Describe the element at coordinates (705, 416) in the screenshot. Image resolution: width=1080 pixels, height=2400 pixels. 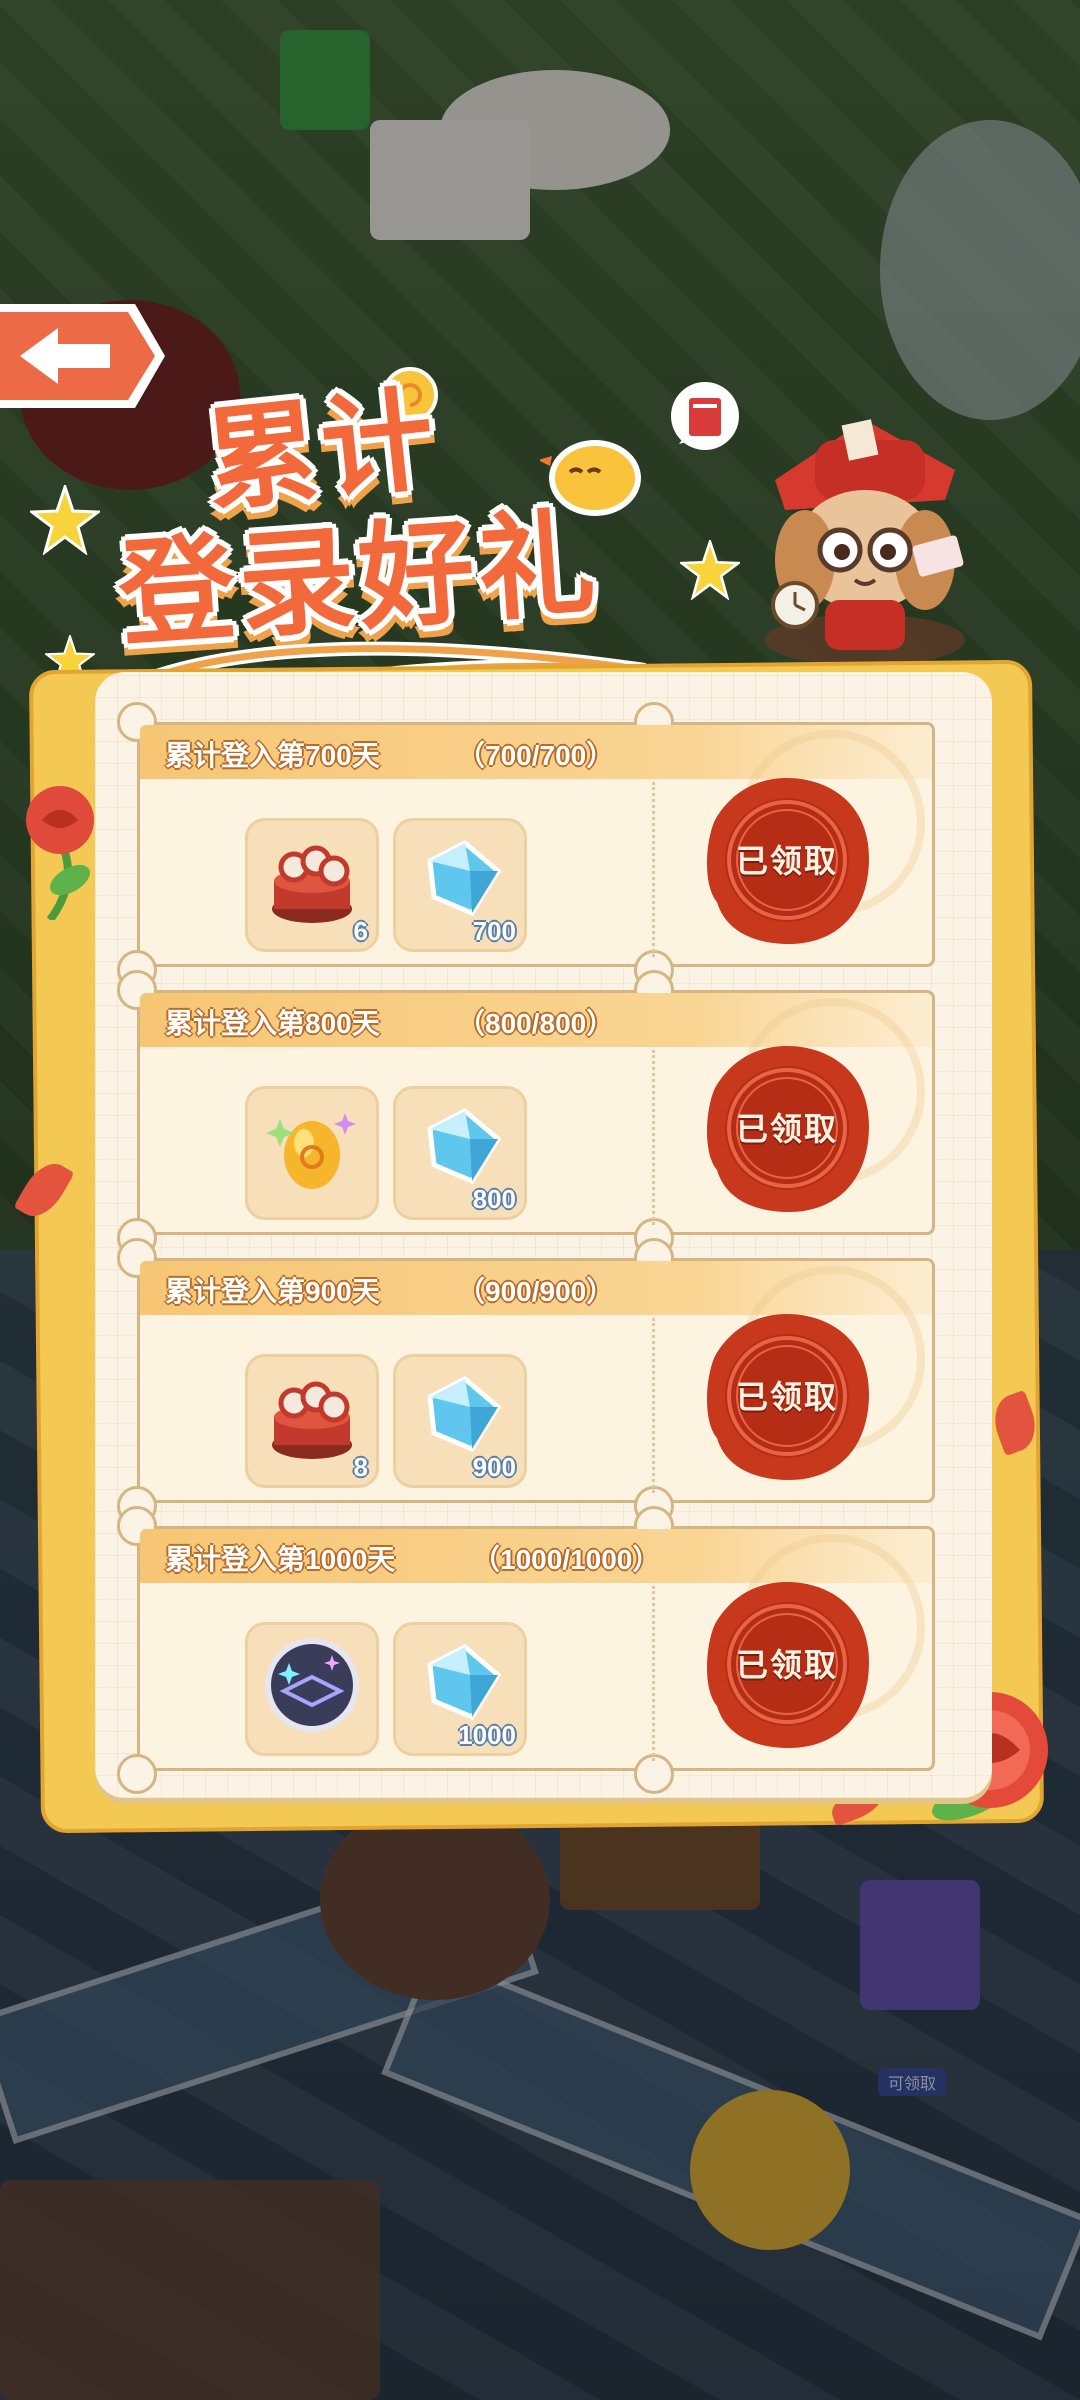
I see `book-icon` at that location.